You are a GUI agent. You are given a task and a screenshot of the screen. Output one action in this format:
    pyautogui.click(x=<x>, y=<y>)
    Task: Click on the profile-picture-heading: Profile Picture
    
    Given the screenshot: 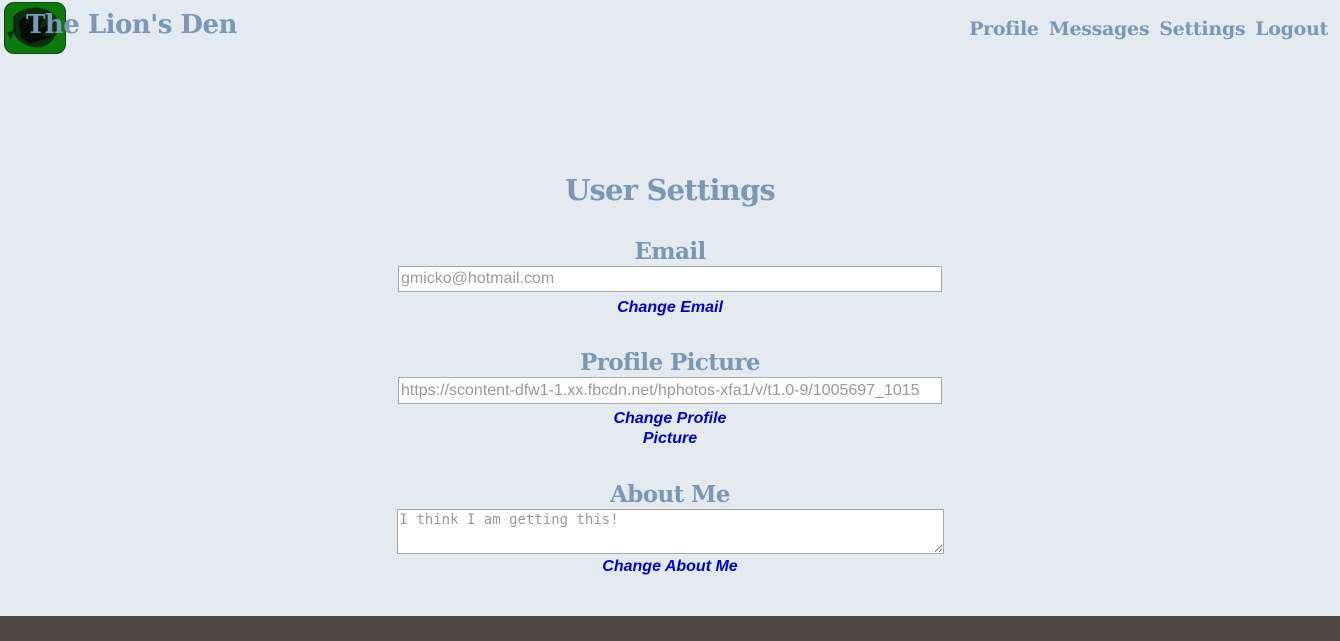 What is the action you would take?
    pyautogui.click(x=670, y=362)
    